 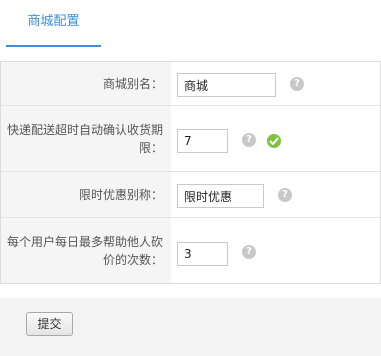 I want to click on form-row-mall-alias: 商城别名： ?, so click(x=190, y=84).